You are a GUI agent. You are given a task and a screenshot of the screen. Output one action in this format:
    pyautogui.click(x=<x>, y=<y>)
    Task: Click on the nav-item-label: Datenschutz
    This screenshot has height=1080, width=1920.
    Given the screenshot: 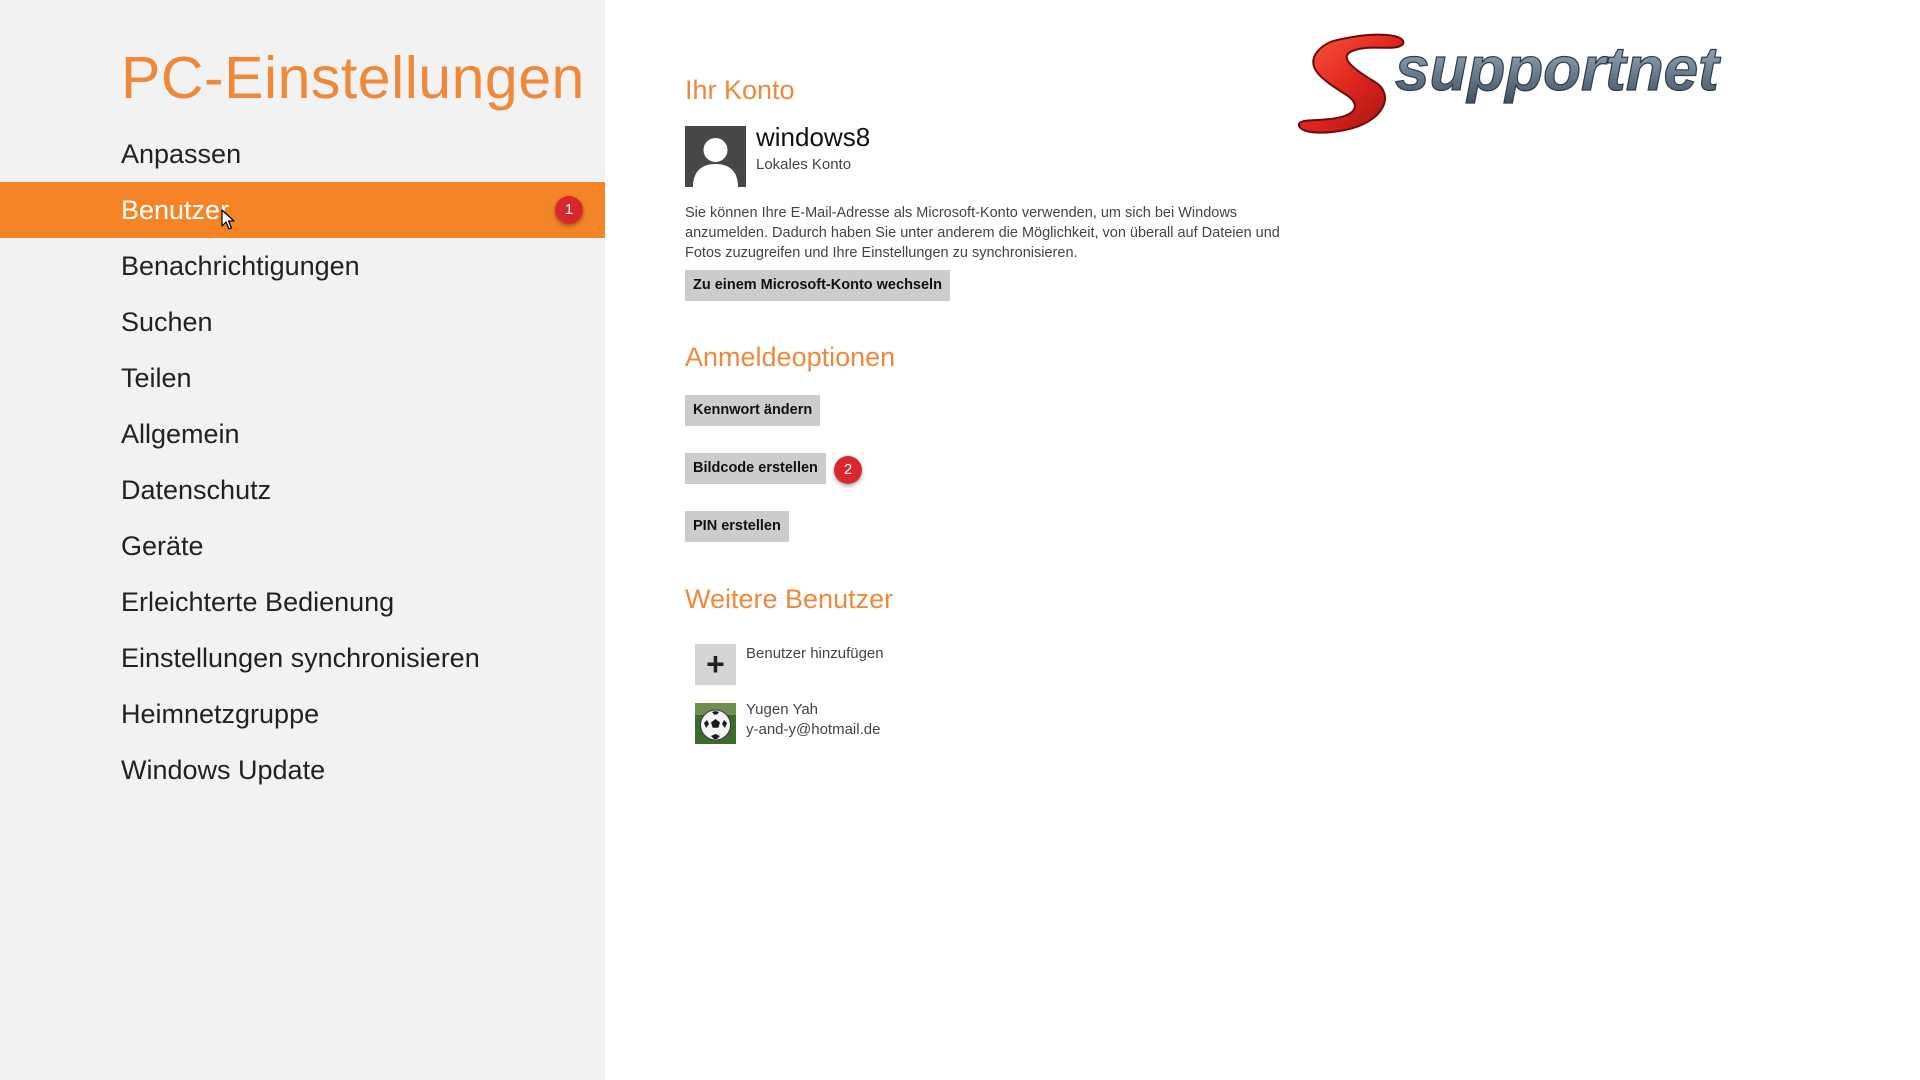 What is the action you would take?
    pyautogui.click(x=196, y=490)
    